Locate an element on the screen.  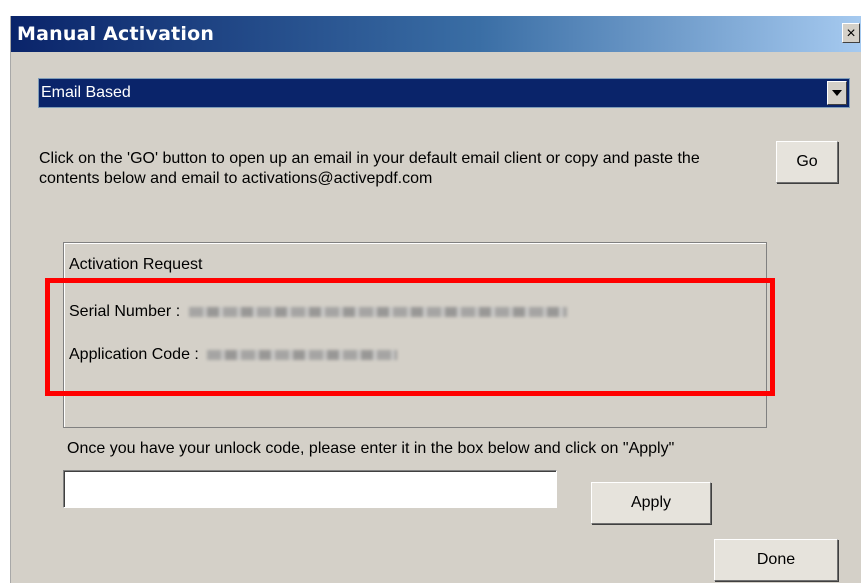
activation-method-dropdown: Email Based is located at coordinates (444, 93).